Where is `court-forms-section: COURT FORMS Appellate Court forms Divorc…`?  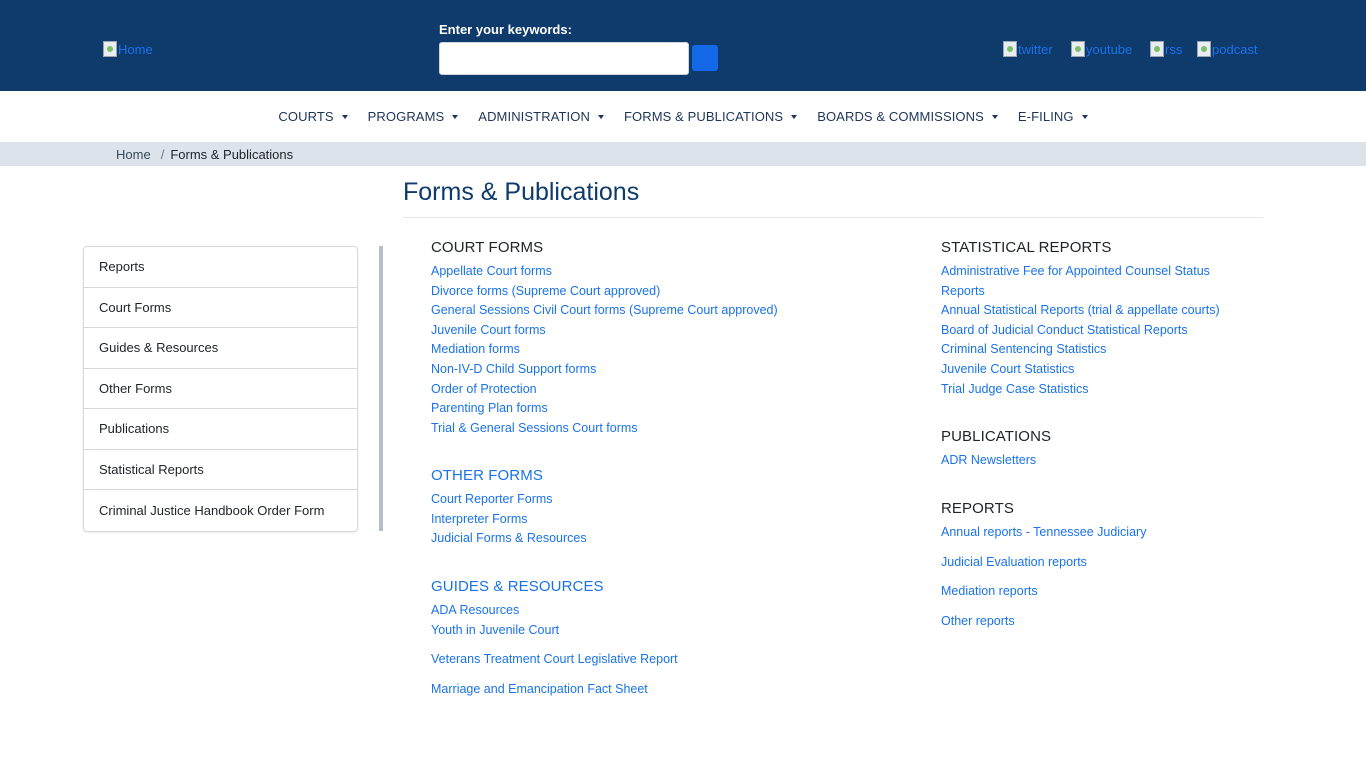
court-forms-section: COURT FORMS Appellate Court forms Divorc… is located at coordinates (651, 338).